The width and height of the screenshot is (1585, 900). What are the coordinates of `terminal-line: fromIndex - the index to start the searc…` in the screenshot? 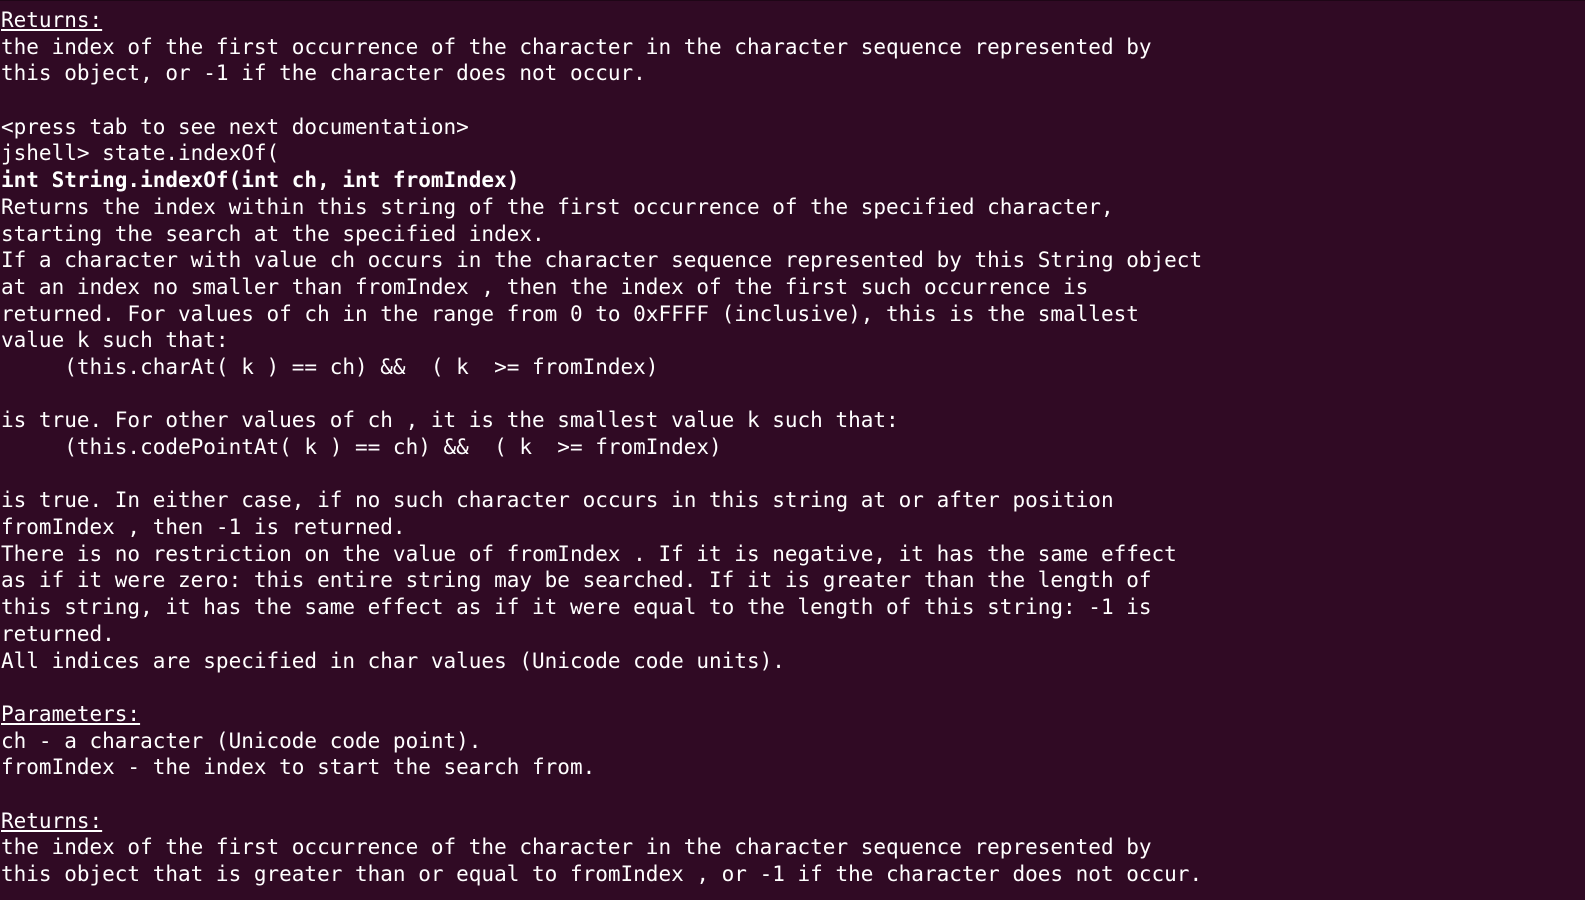 It's located at (298, 767).